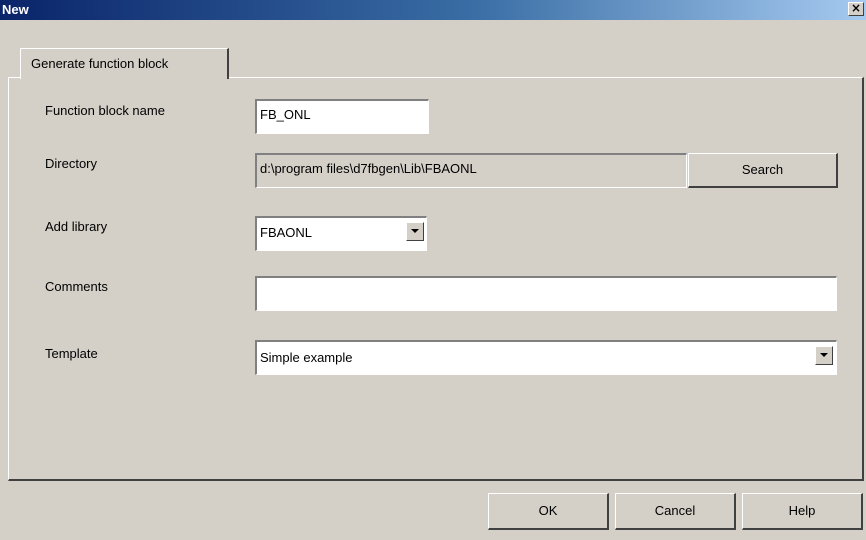 This screenshot has width=866, height=540. What do you see at coordinates (15, 9) in the screenshot?
I see `window-title: New` at bounding box center [15, 9].